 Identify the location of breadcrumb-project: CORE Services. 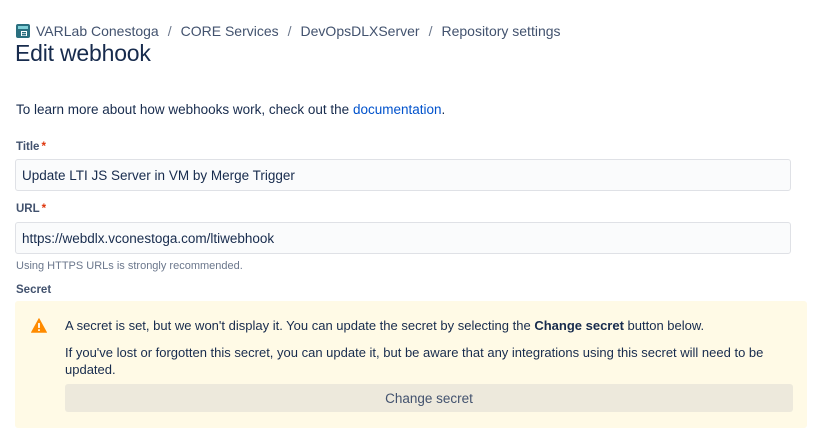
(230, 31).